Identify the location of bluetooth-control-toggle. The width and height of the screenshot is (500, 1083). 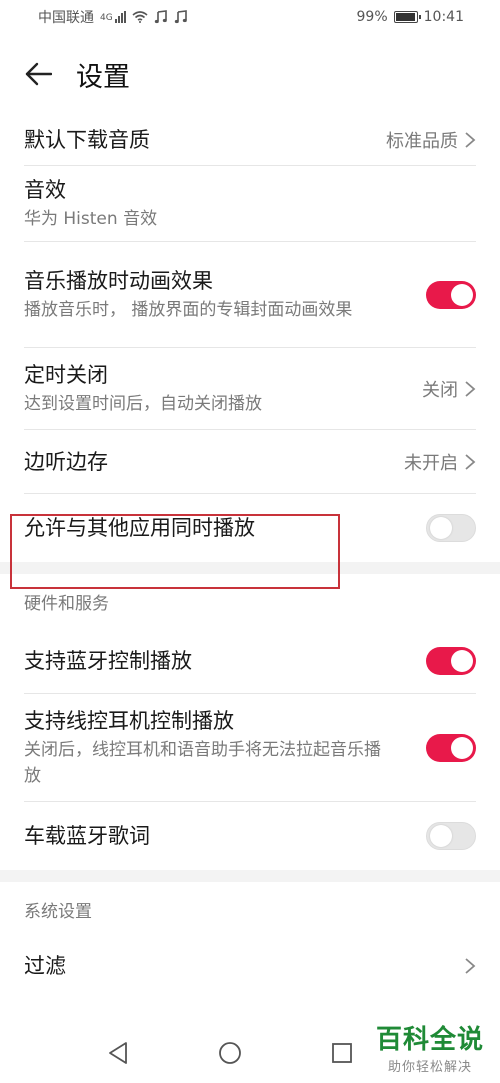
(451, 661).